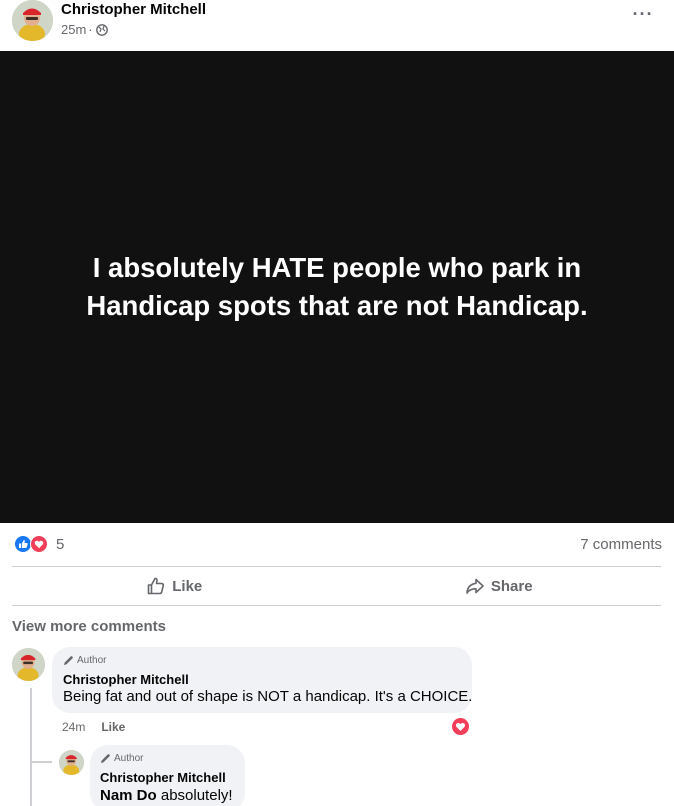 Image resolution: width=674 pixels, height=806 pixels. I want to click on like-button-label: Like, so click(187, 586).